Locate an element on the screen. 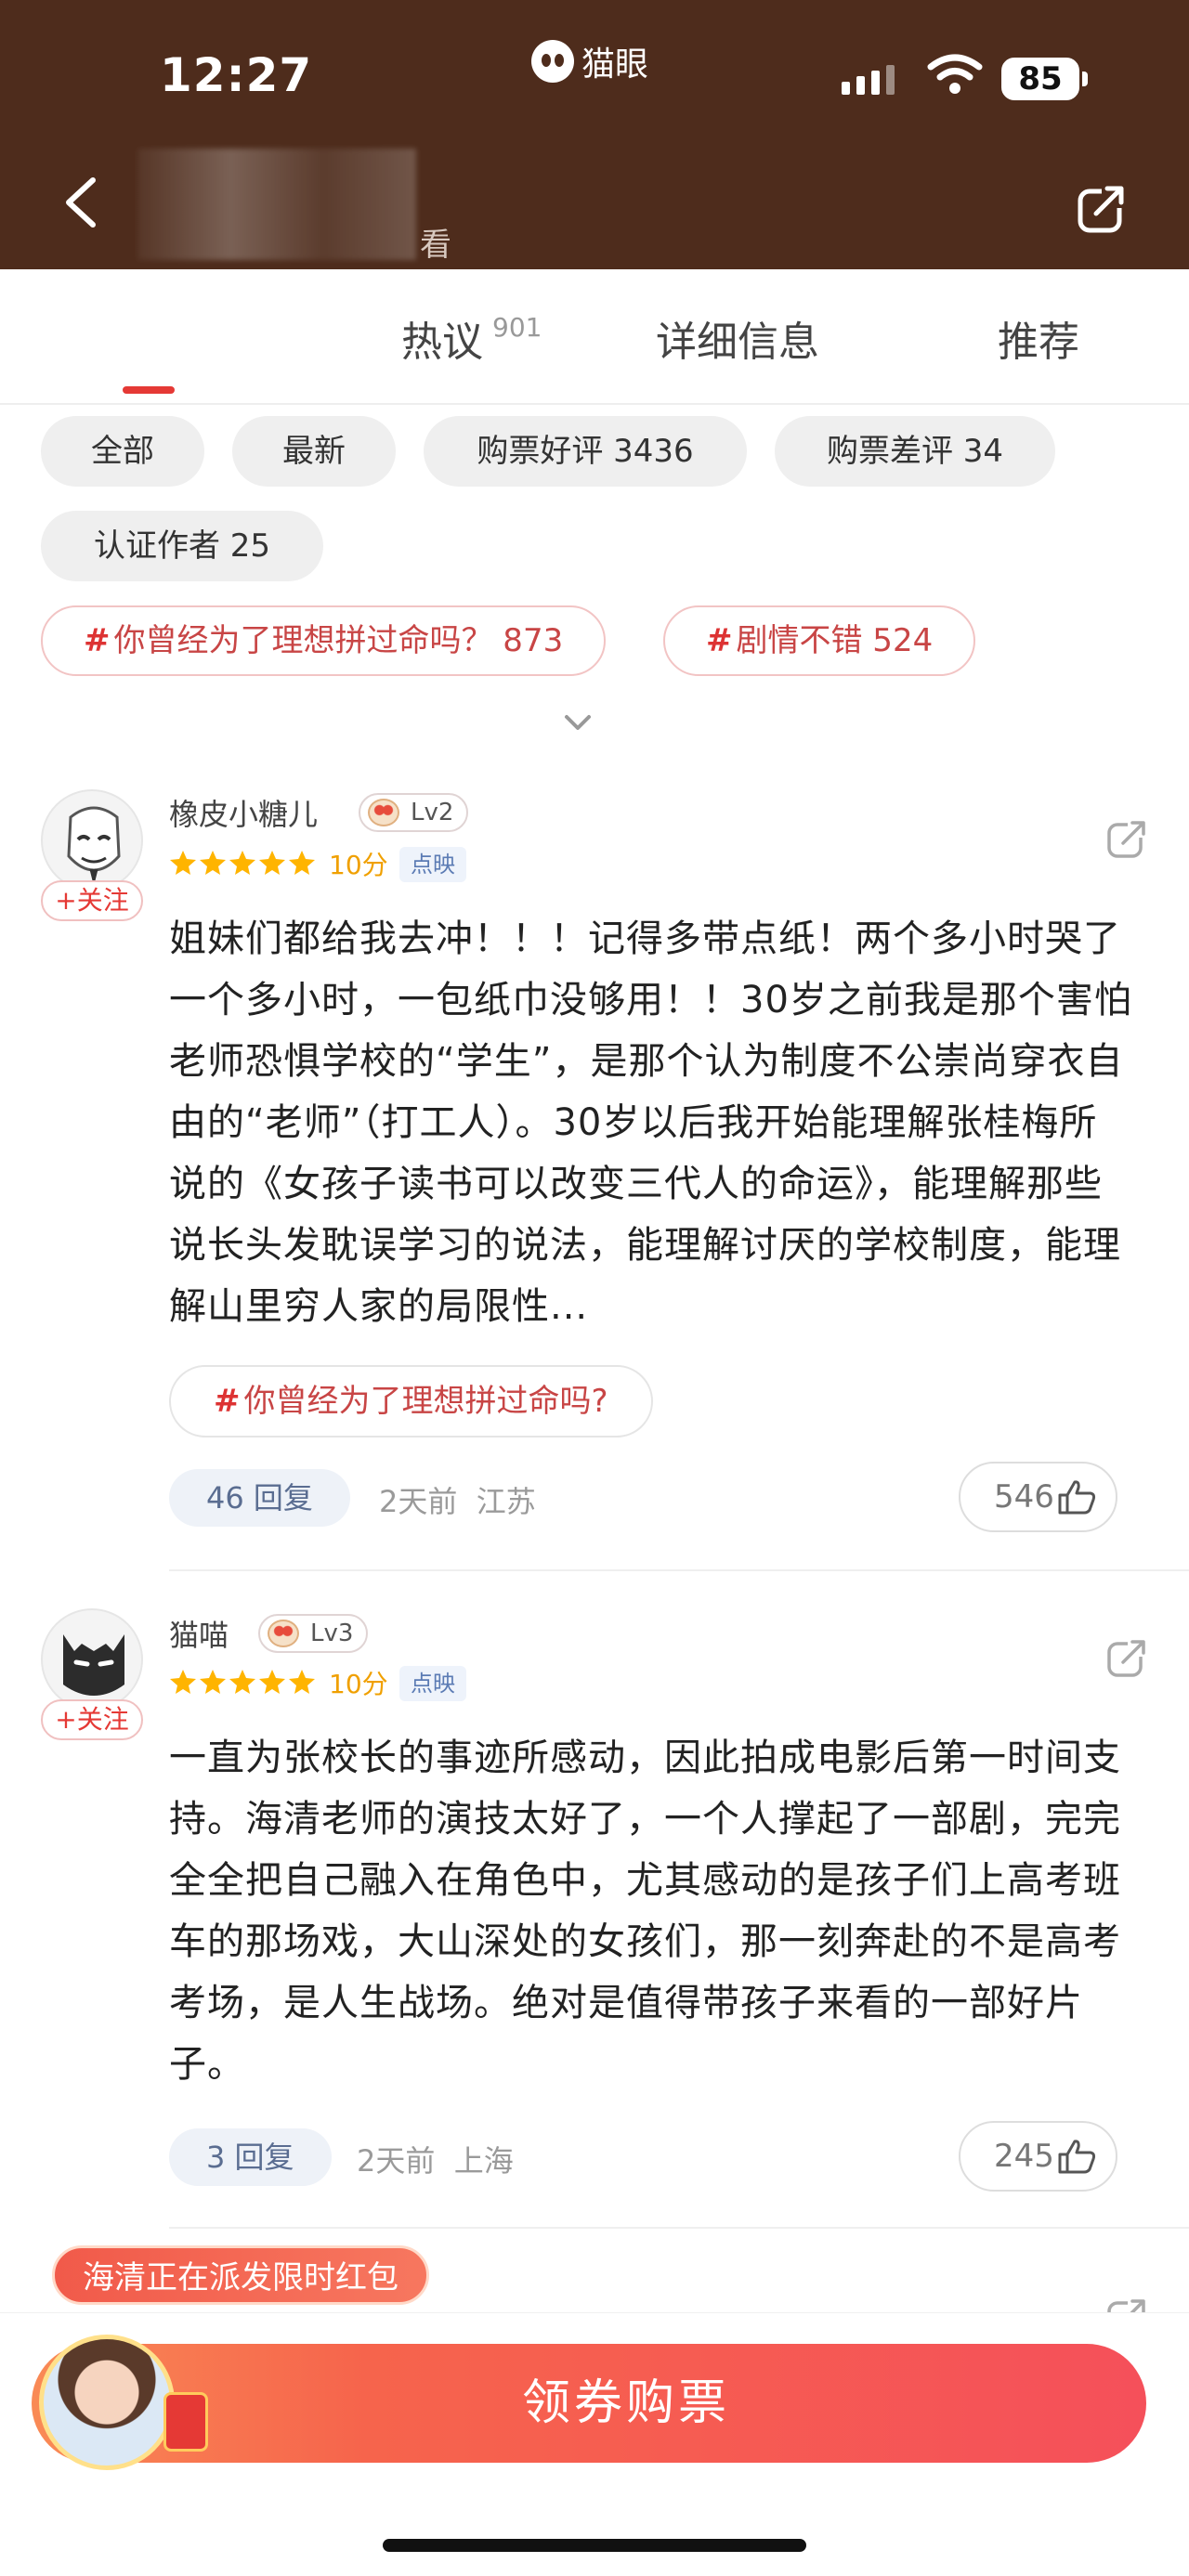 This screenshot has height=2576, width=1189. topic-chip-ideal: # 你曾经为了理想拼过命吗？ 873 is located at coordinates (324, 640).